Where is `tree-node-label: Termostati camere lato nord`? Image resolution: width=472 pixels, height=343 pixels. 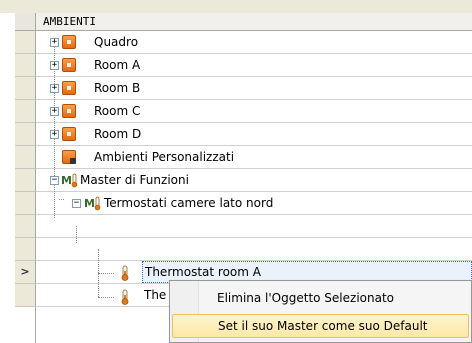 tree-node-label: Termostati camere lato nord is located at coordinates (188, 203).